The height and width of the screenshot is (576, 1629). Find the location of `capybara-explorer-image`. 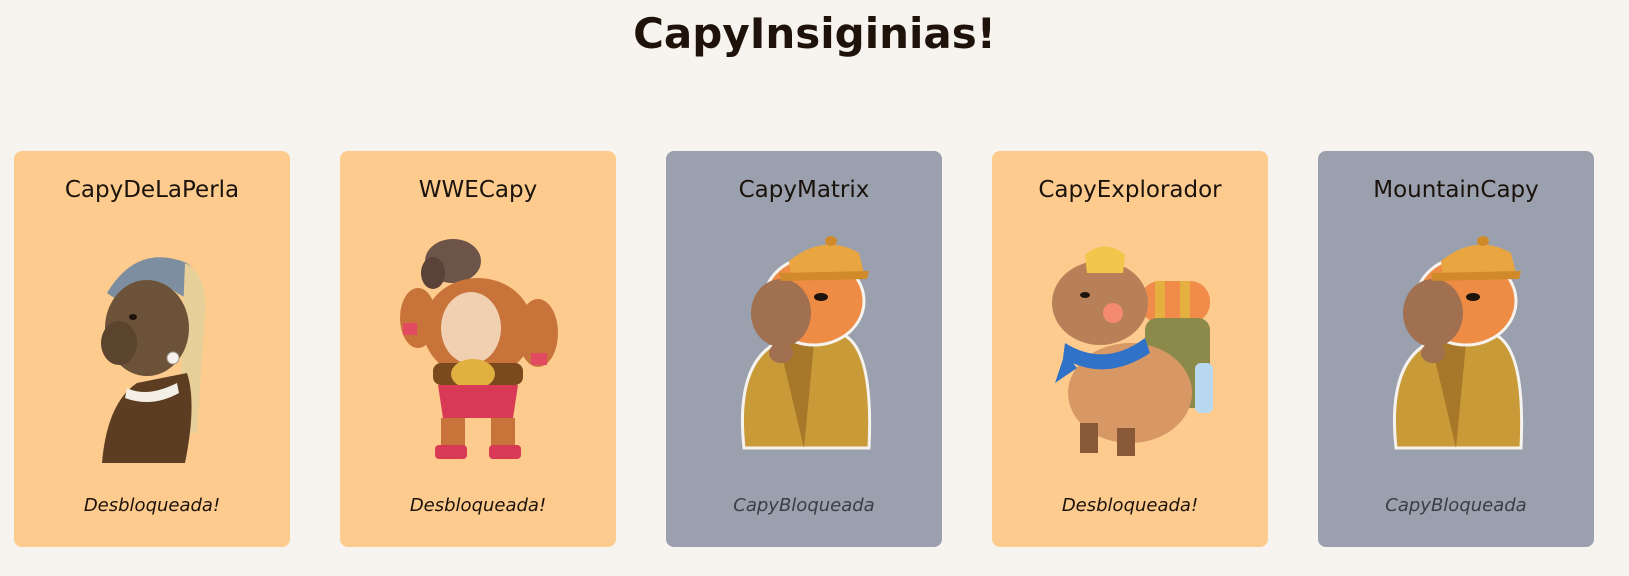

capybara-explorer-image is located at coordinates (1130, 348).